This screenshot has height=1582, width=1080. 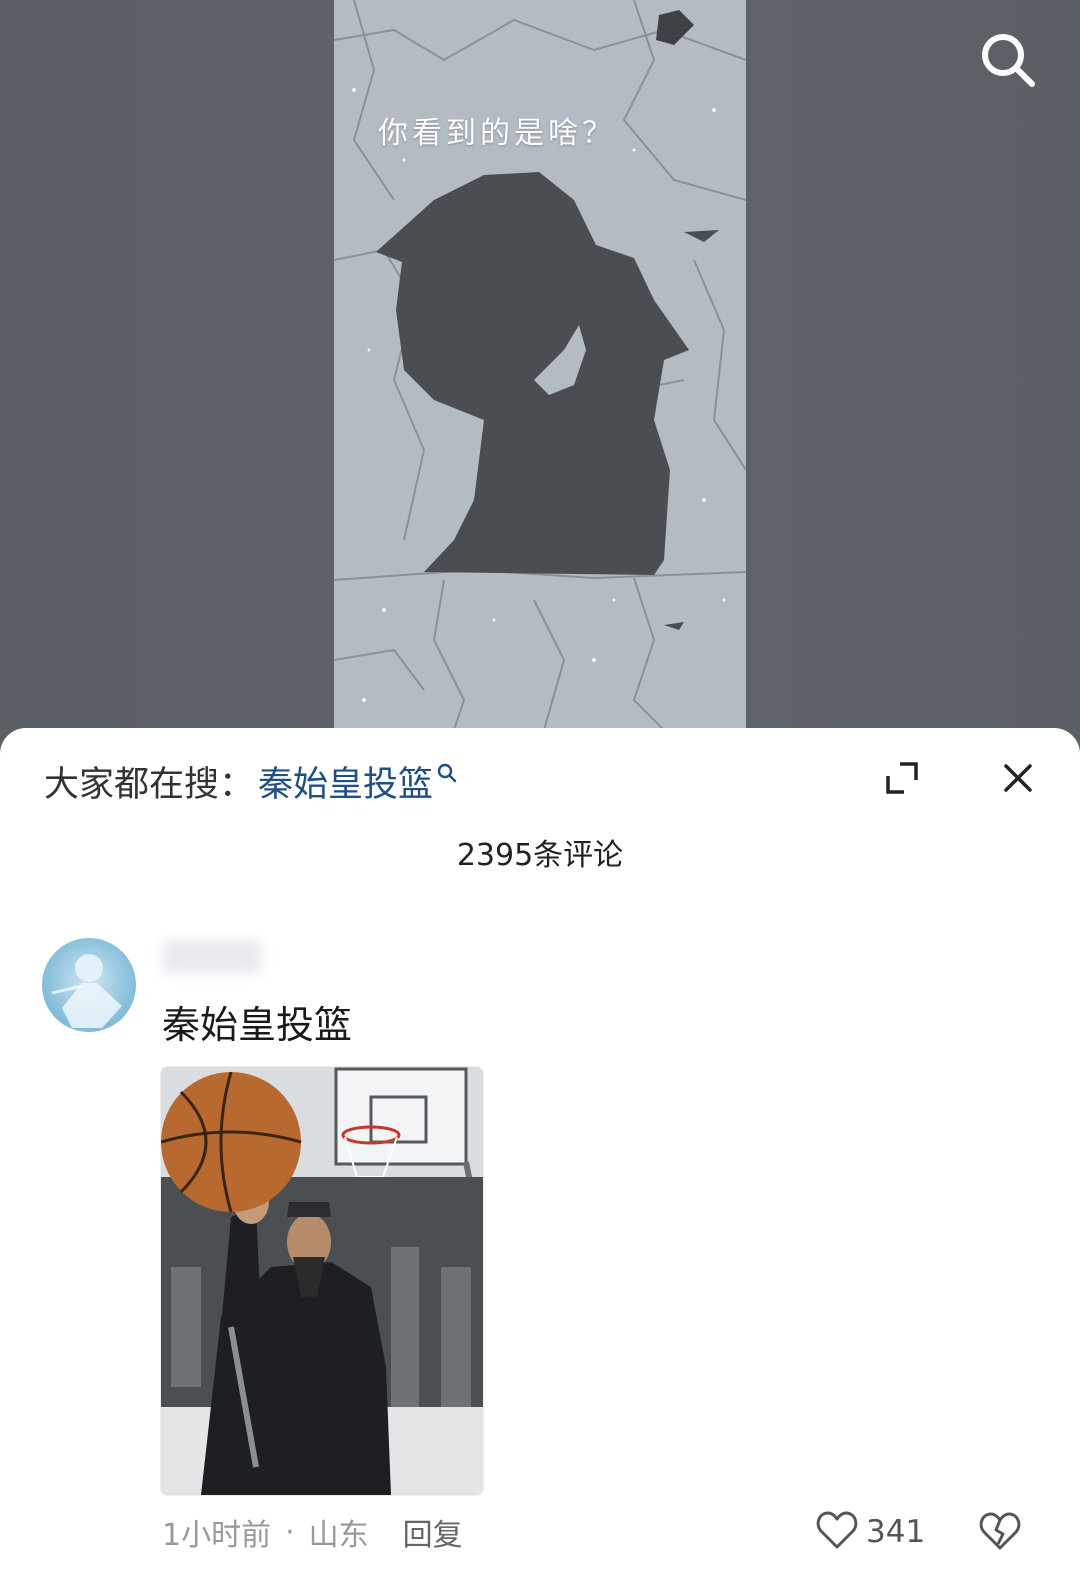 What do you see at coordinates (257, 1025) in the screenshot?
I see `comment-text: 秦始皇投篮` at bounding box center [257, 1025].